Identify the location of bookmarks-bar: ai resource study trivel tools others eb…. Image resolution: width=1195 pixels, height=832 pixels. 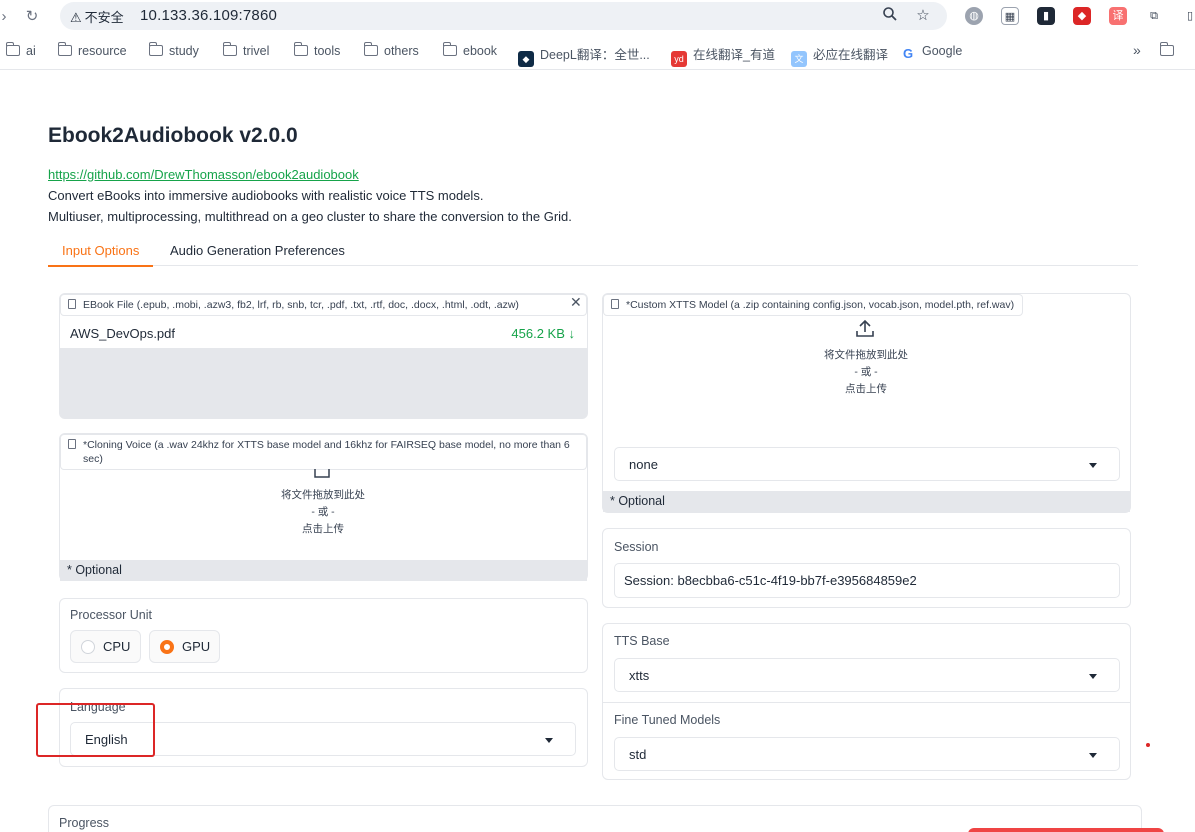
(597, 52).